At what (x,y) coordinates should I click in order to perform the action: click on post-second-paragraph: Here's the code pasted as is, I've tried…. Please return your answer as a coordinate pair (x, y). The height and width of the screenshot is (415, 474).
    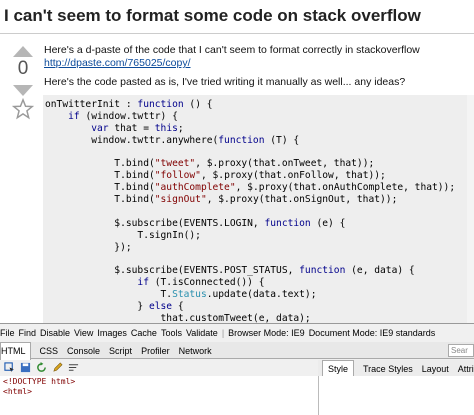
    Looking at the image, I should click on (225, 82).